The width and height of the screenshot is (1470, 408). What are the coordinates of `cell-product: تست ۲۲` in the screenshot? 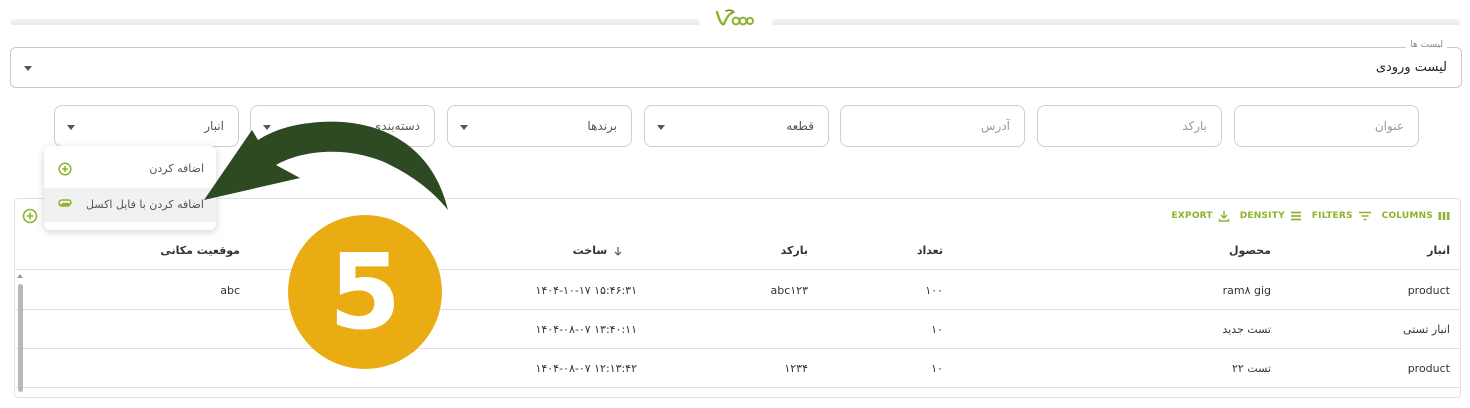 It's located at (1251, 368).